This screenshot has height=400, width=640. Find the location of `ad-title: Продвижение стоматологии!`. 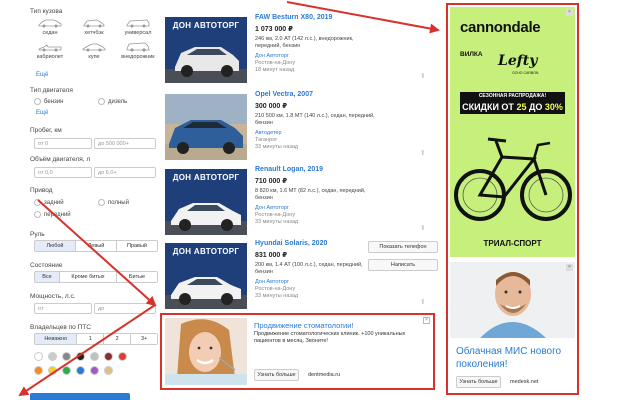

ad-title: Продвижение стоматологии! is located at coordinates (304, 325).